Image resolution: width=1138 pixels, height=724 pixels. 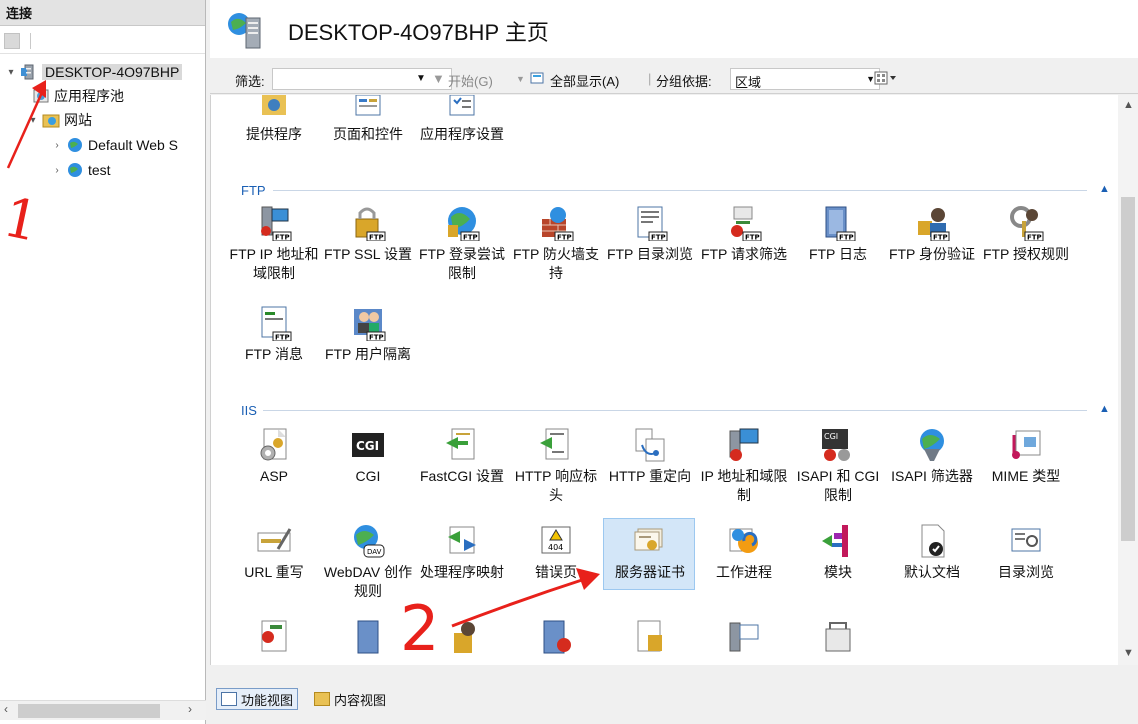 I want to click on filter-dropdown-icon: ▼, so click(x=421, y=78).